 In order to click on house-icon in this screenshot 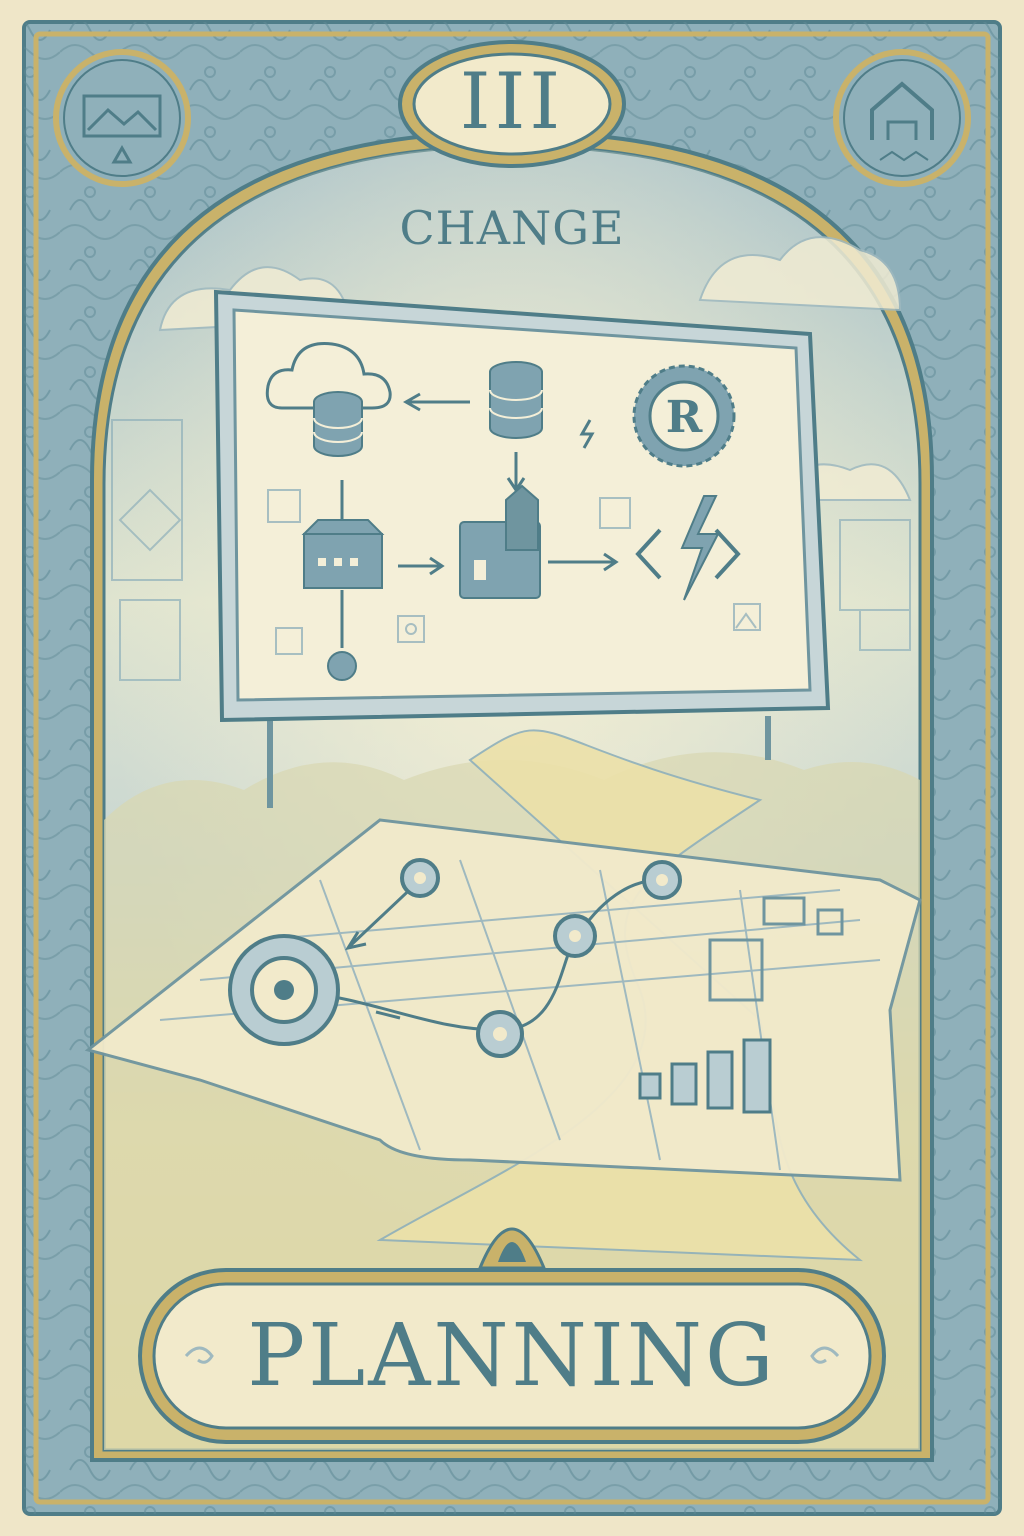, I will do `click(902, 118)`.